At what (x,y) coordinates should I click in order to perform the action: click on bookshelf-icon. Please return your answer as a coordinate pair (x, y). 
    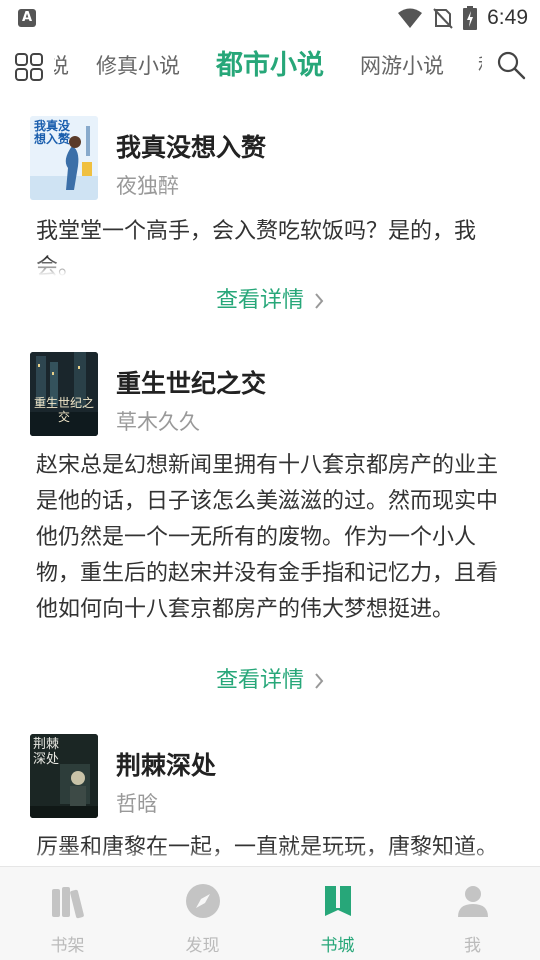
    Looking at the image, I should click on (67, 903).